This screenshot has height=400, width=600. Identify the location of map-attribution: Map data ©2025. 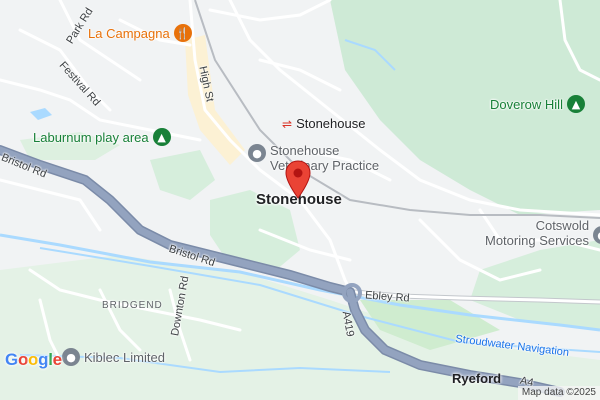
(558, 393).